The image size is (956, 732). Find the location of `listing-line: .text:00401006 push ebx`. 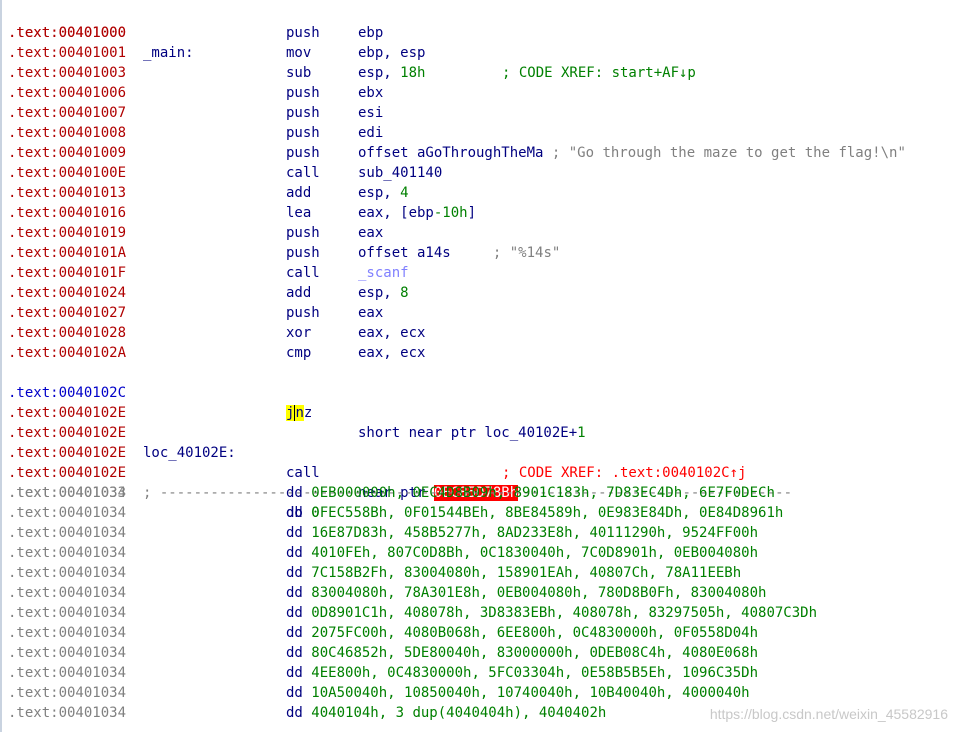

listing-line: .text:00401006 push ebx is located at coordinates (482, 93).